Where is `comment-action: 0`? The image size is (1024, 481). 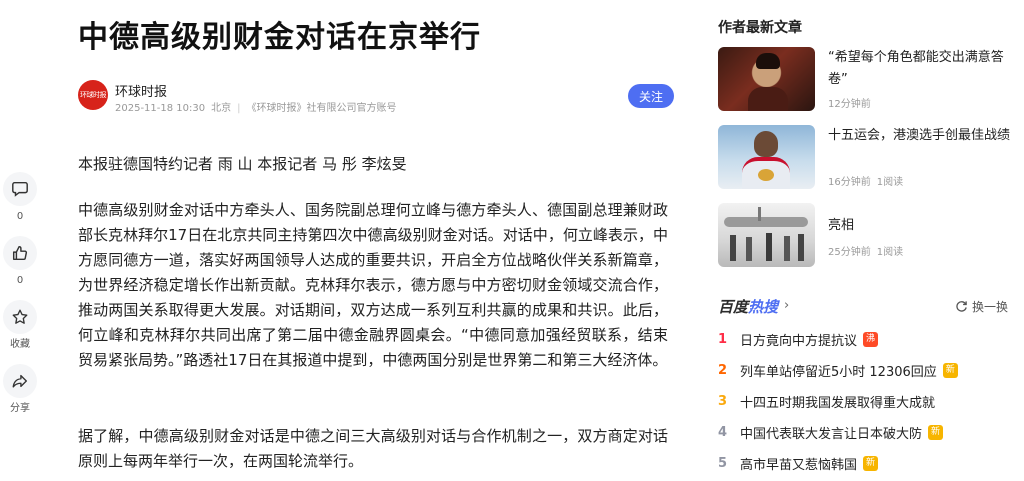
comment-action: 0 is located at coordinates (20, 197).